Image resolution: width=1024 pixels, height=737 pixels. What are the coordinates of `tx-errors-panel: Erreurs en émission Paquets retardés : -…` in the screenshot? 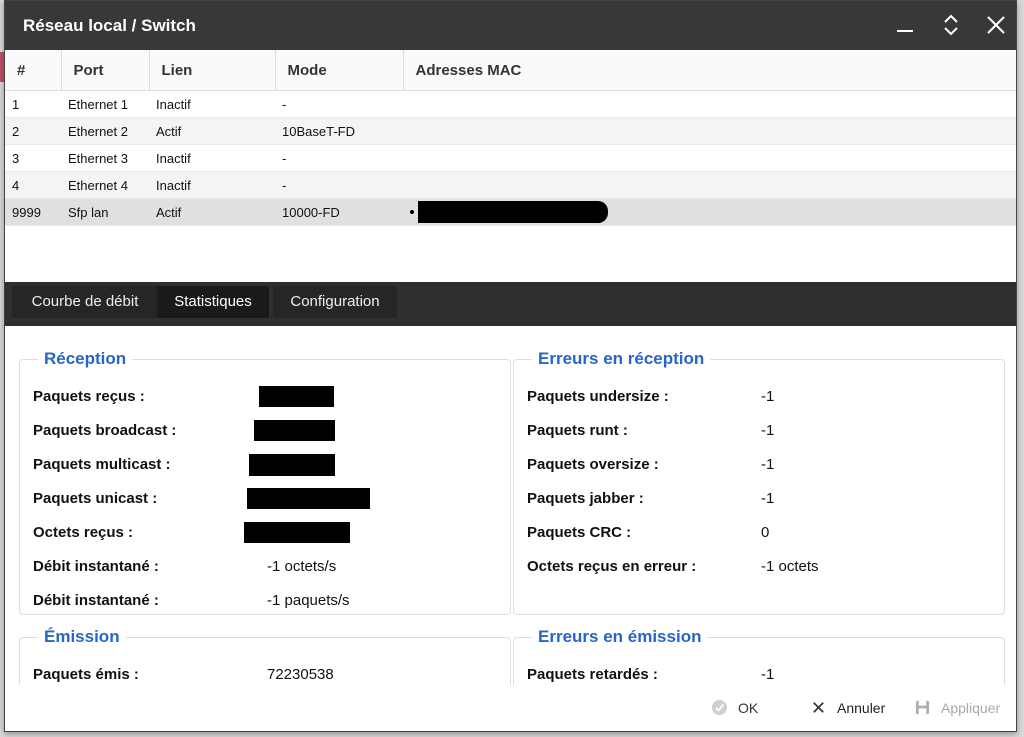 It's located at (759, 656).